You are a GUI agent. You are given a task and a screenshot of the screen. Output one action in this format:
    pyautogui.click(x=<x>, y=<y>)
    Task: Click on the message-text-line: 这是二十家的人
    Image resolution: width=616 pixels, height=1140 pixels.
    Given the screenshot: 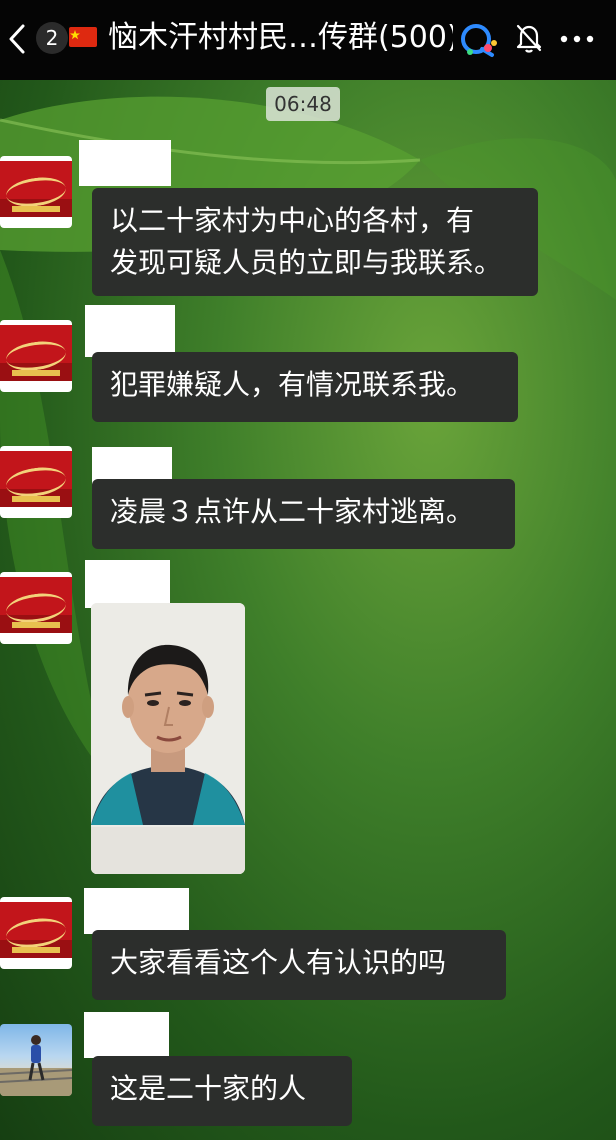 What is the action you would take?
    pyautogui.click(x=208, y=1088)
    